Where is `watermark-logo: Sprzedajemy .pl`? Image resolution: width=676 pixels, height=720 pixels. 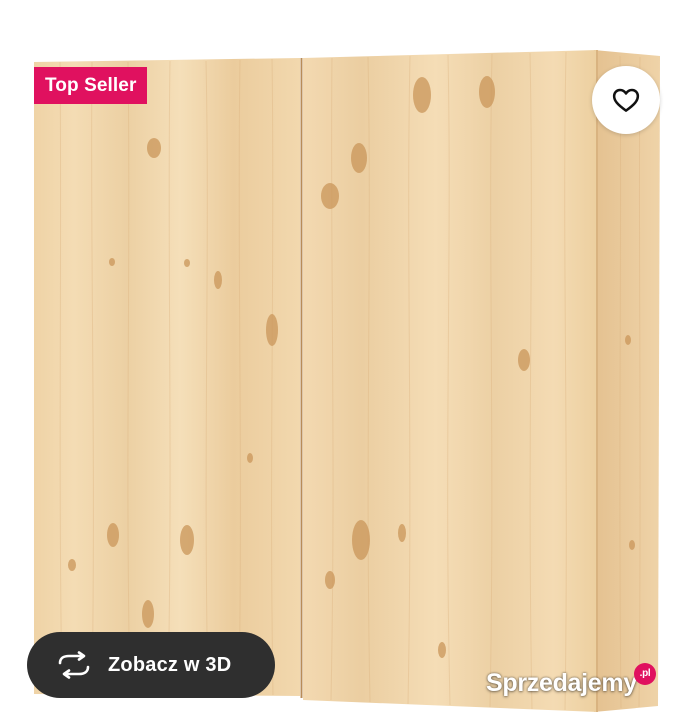
watermark-logo: Sprzedajemy .pl is located at coordinates (571, 680).